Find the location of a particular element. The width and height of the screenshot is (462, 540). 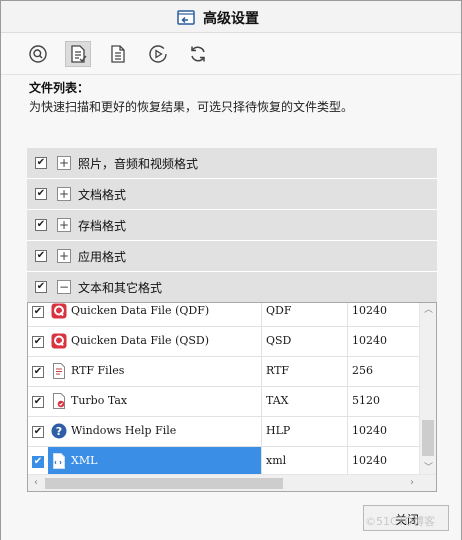

category-label: 应用格式 is located at coordinates (102, 257).